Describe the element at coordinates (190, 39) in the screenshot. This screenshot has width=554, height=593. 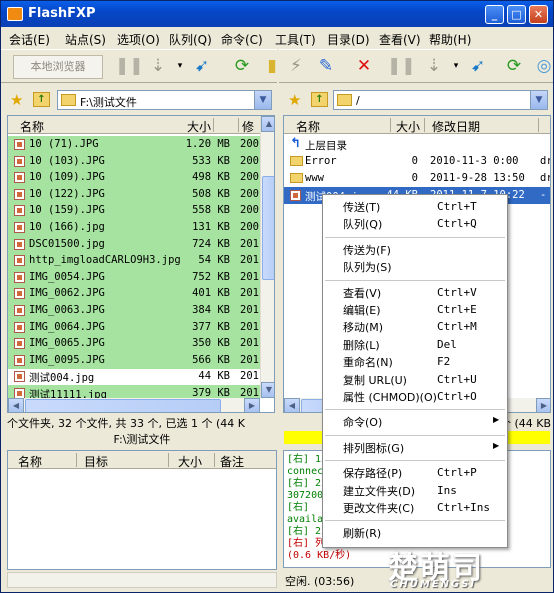
I see `menu-queue: 队列(Q)` at that location.